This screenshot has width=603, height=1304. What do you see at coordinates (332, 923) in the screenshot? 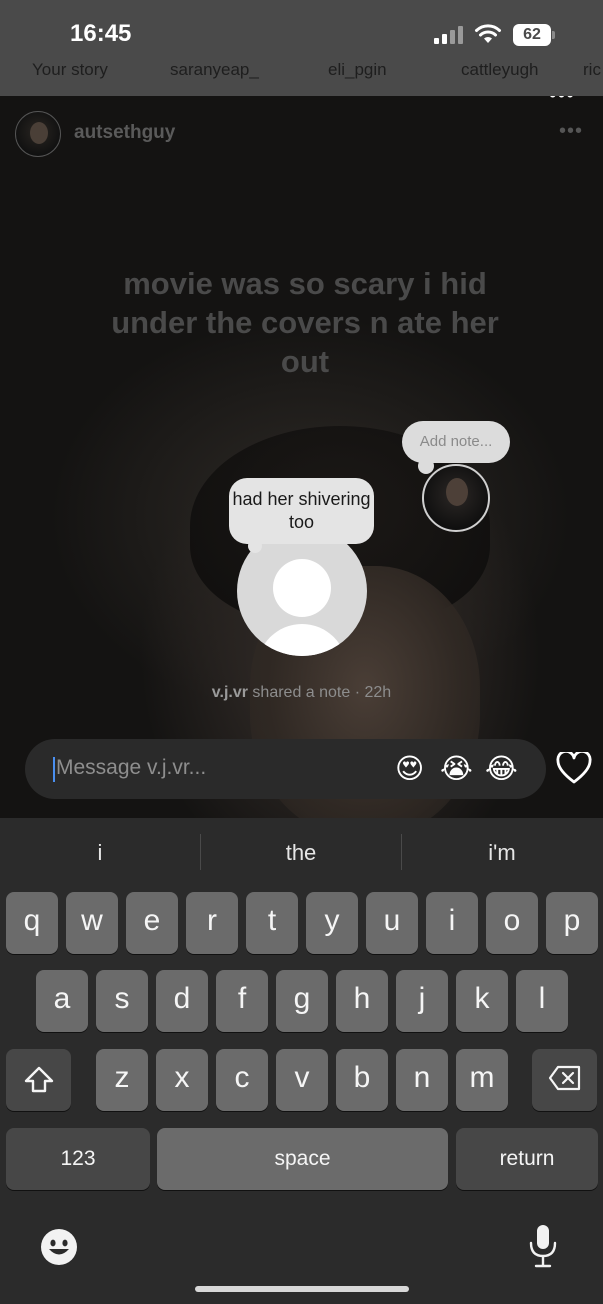
I see `key-y: y` at bounding box center [332, 923].